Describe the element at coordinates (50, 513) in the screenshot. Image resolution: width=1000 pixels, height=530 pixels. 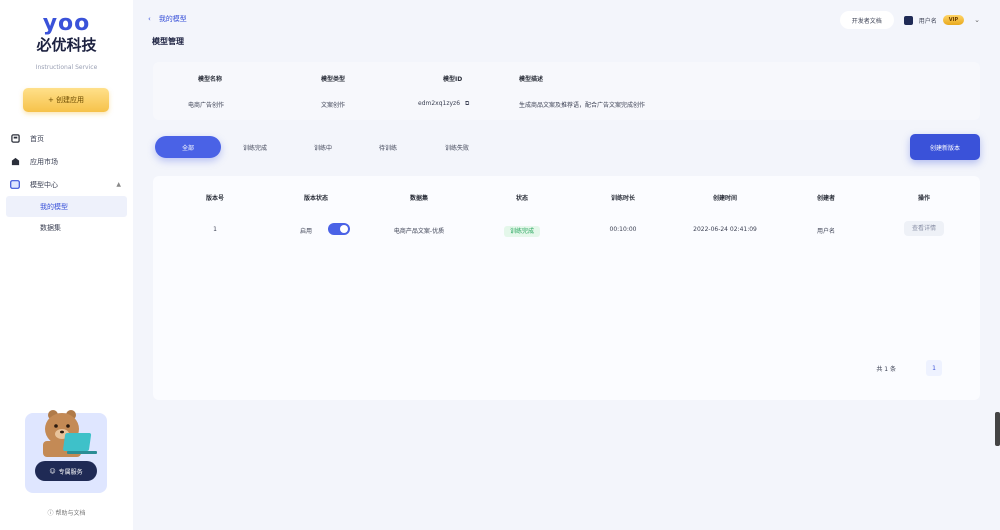
I see `help-icon: ⓘ` at that location.